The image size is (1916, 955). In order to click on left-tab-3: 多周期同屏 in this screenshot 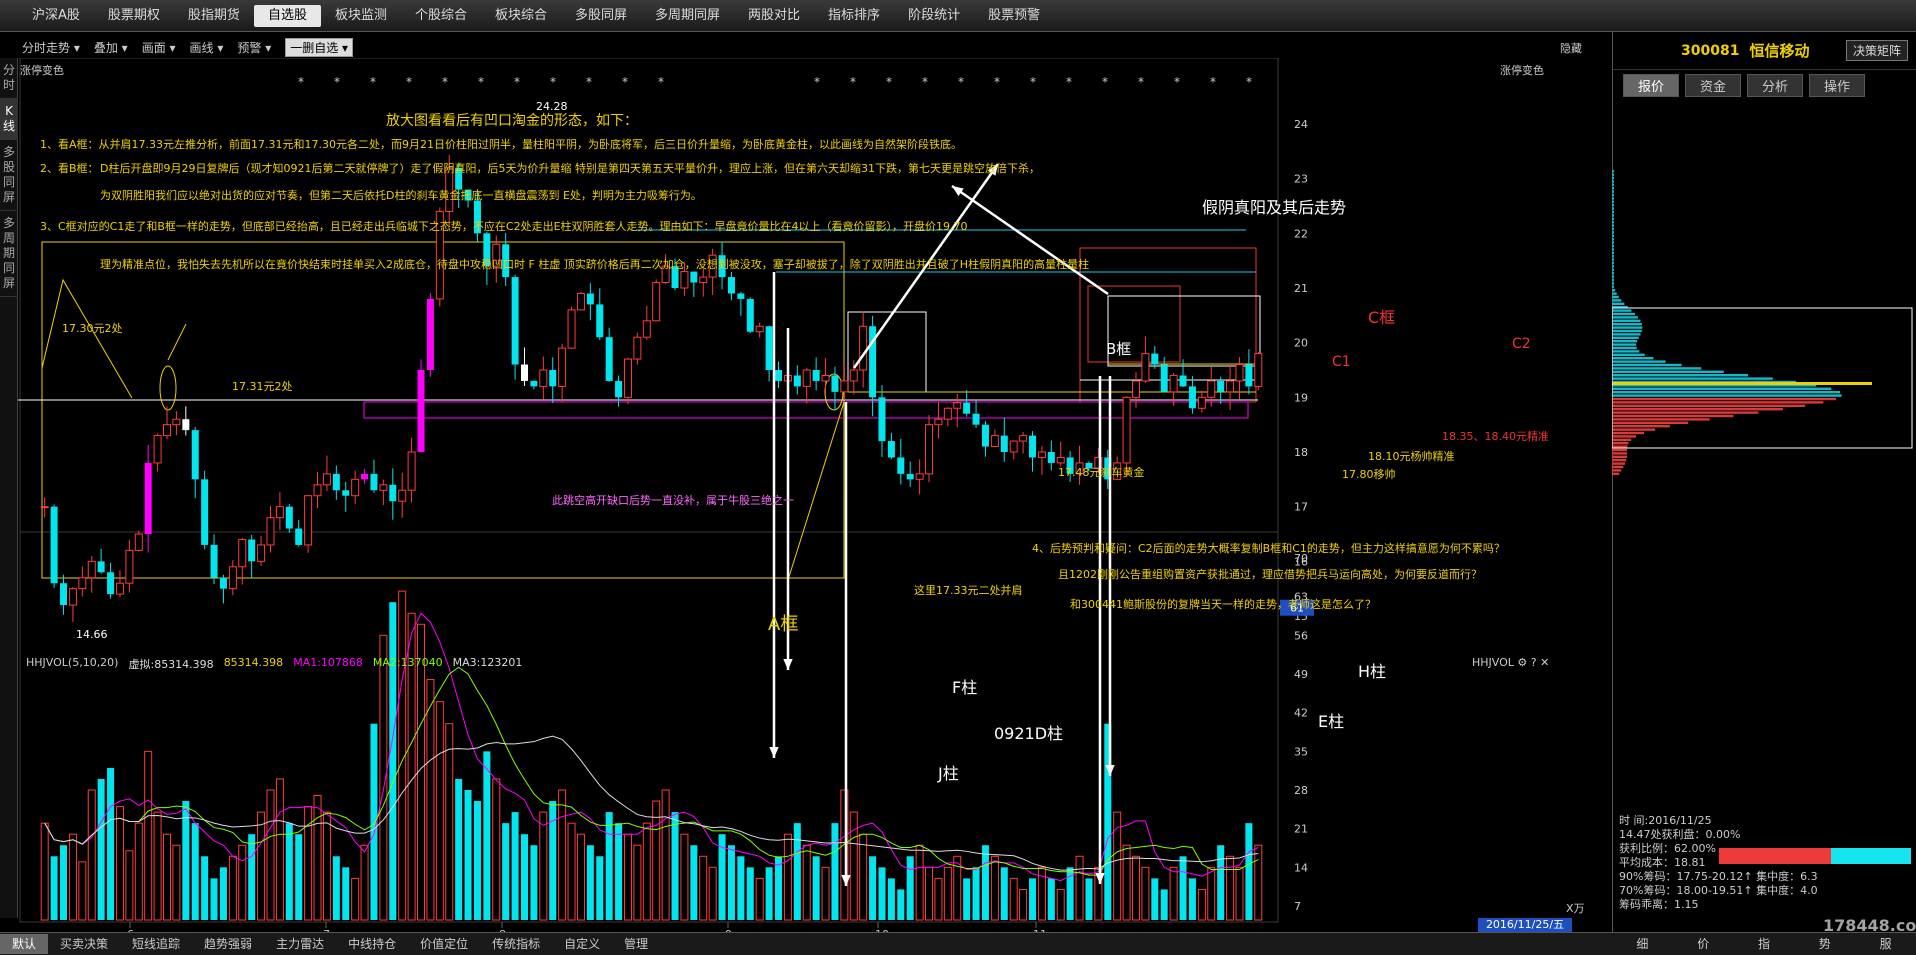, I will do `click(9, 254)`.